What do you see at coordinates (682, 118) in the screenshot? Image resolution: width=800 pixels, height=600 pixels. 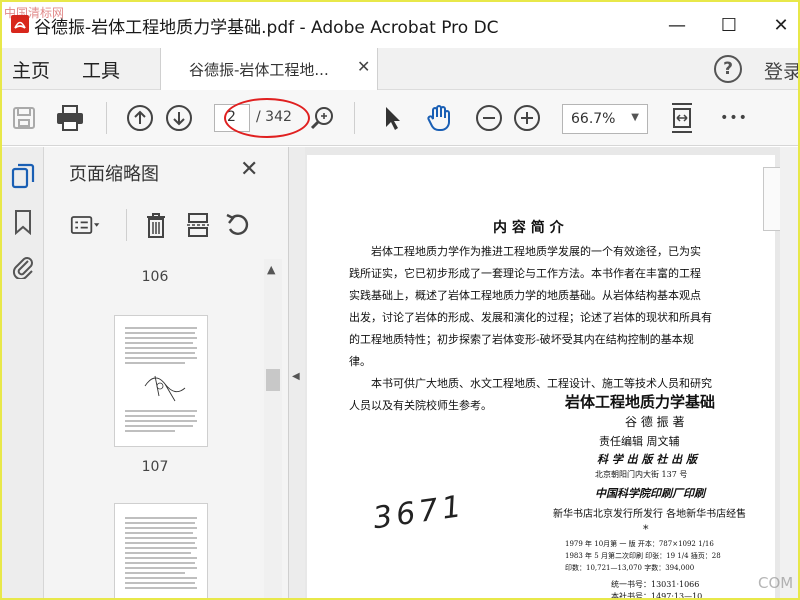 I see `fit-page-icon` at bounding box center [682, 118].